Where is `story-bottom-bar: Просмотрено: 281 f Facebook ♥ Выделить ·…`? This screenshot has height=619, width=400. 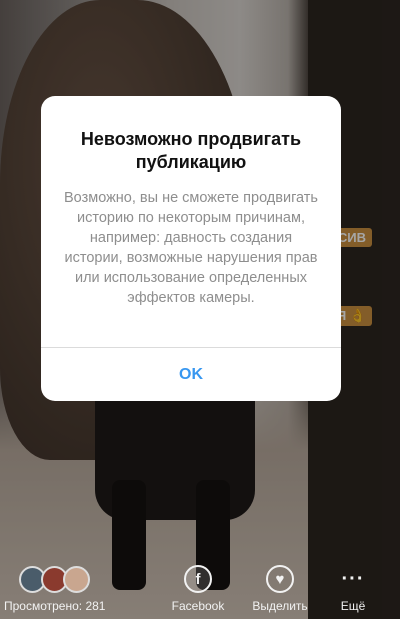
story-bottom-bar: Просмотрено: 281 f Facebook ♥ Выделить ·… is located at coordinates (200, 588).